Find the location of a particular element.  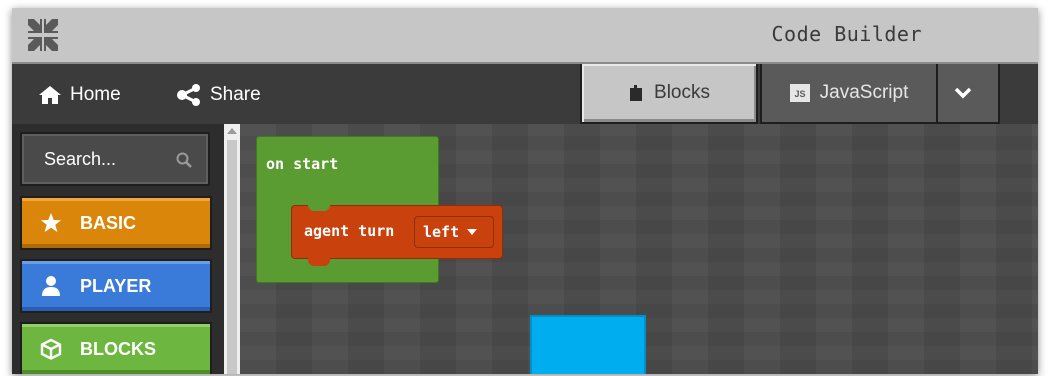

user-icon is located at coordinates (51, 286).